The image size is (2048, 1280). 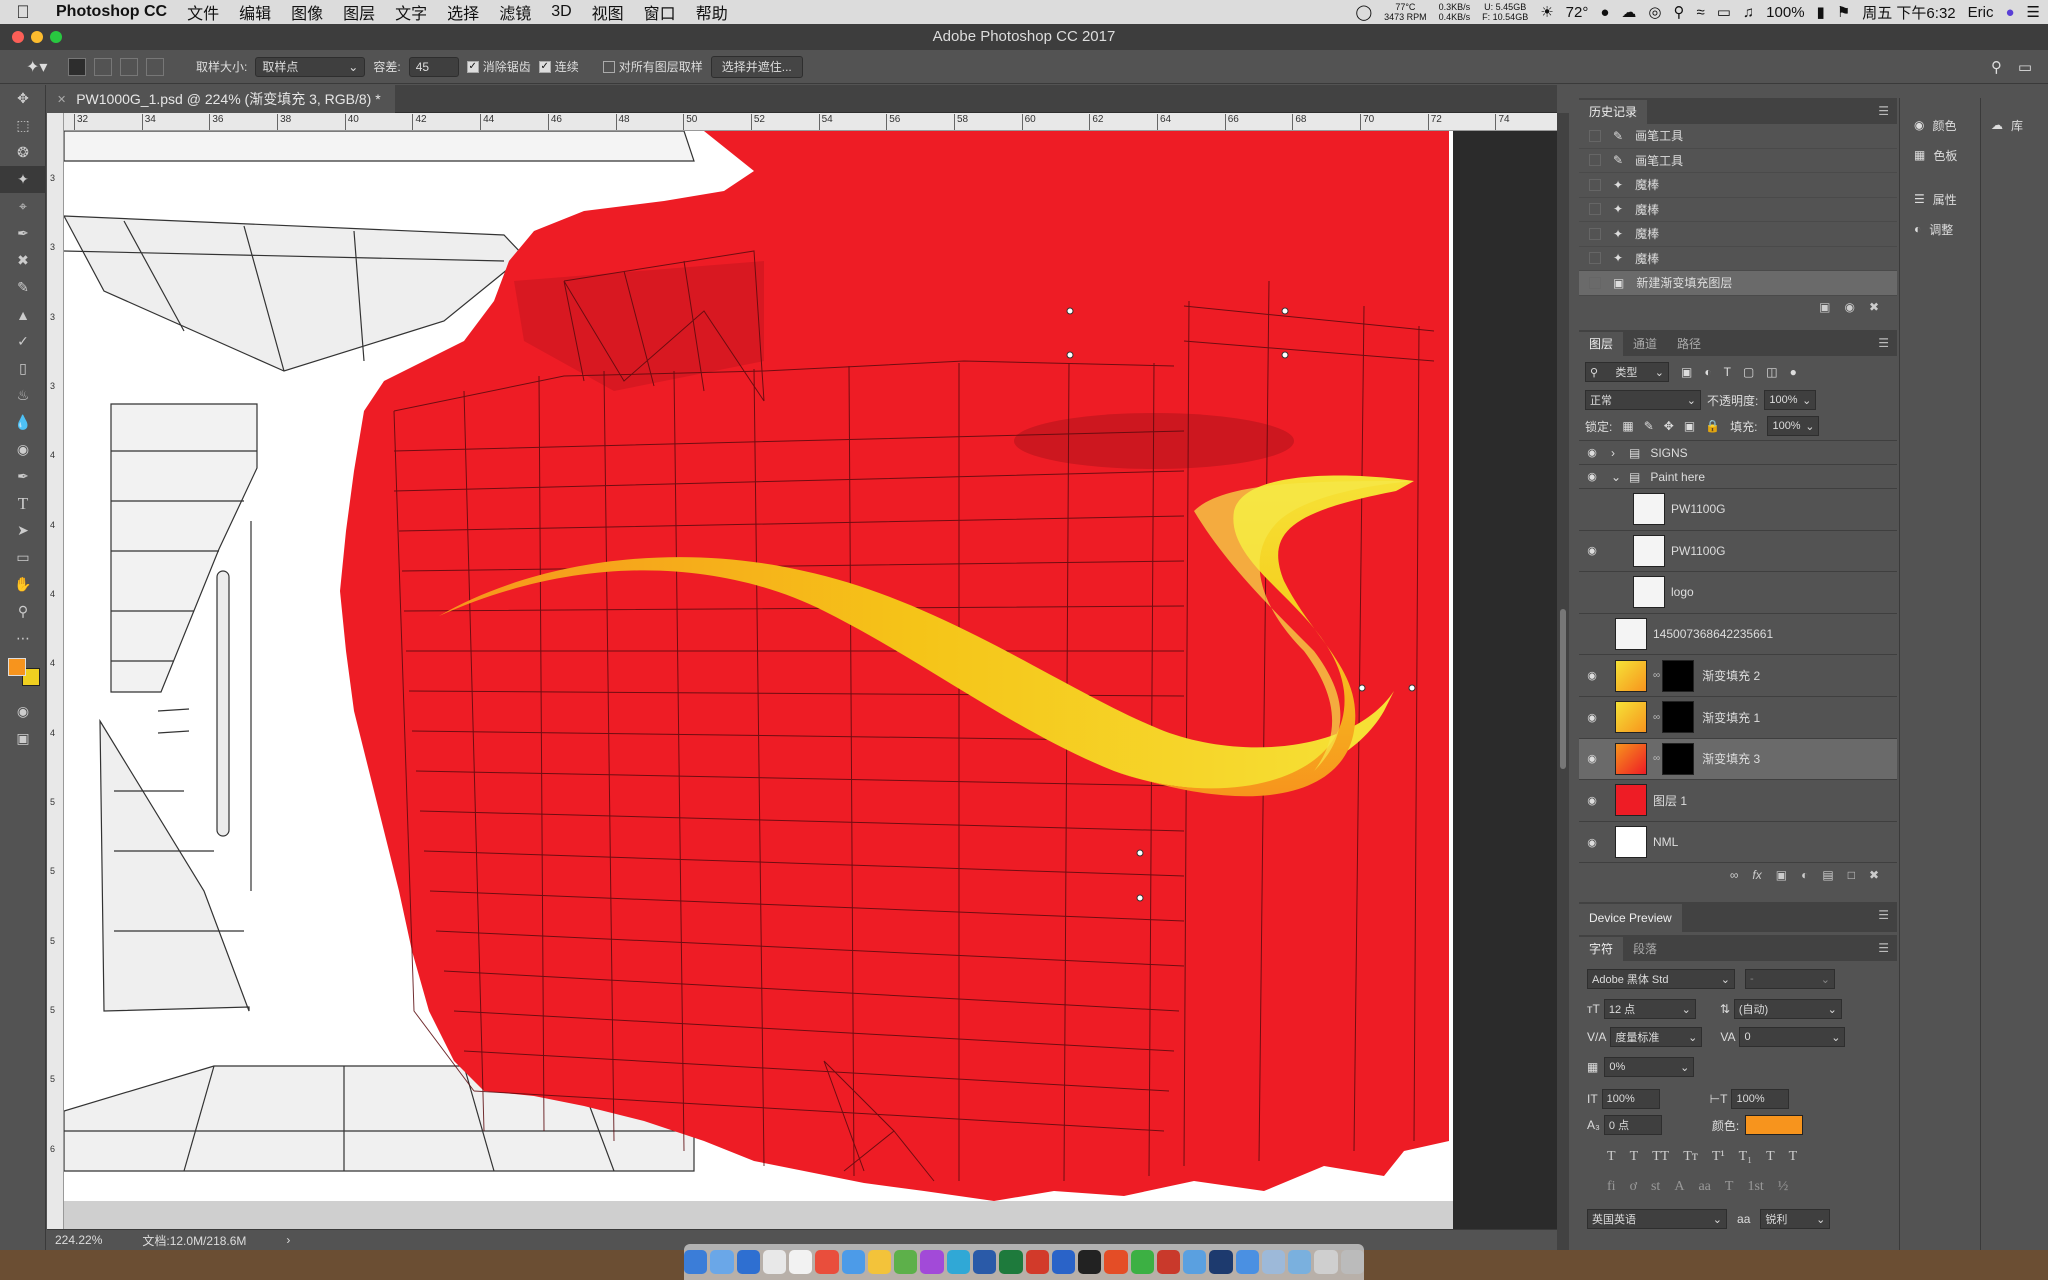 I want to click on lock-all-icon: 🔒, so click(x=1712, y=426).